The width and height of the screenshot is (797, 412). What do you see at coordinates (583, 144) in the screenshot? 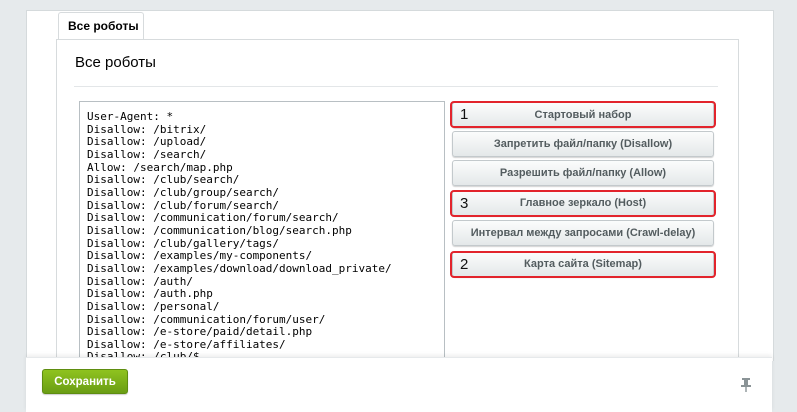
I see `disallow-button: Запретить файл/папку (Disallow)` at bounding box center [583, 144].